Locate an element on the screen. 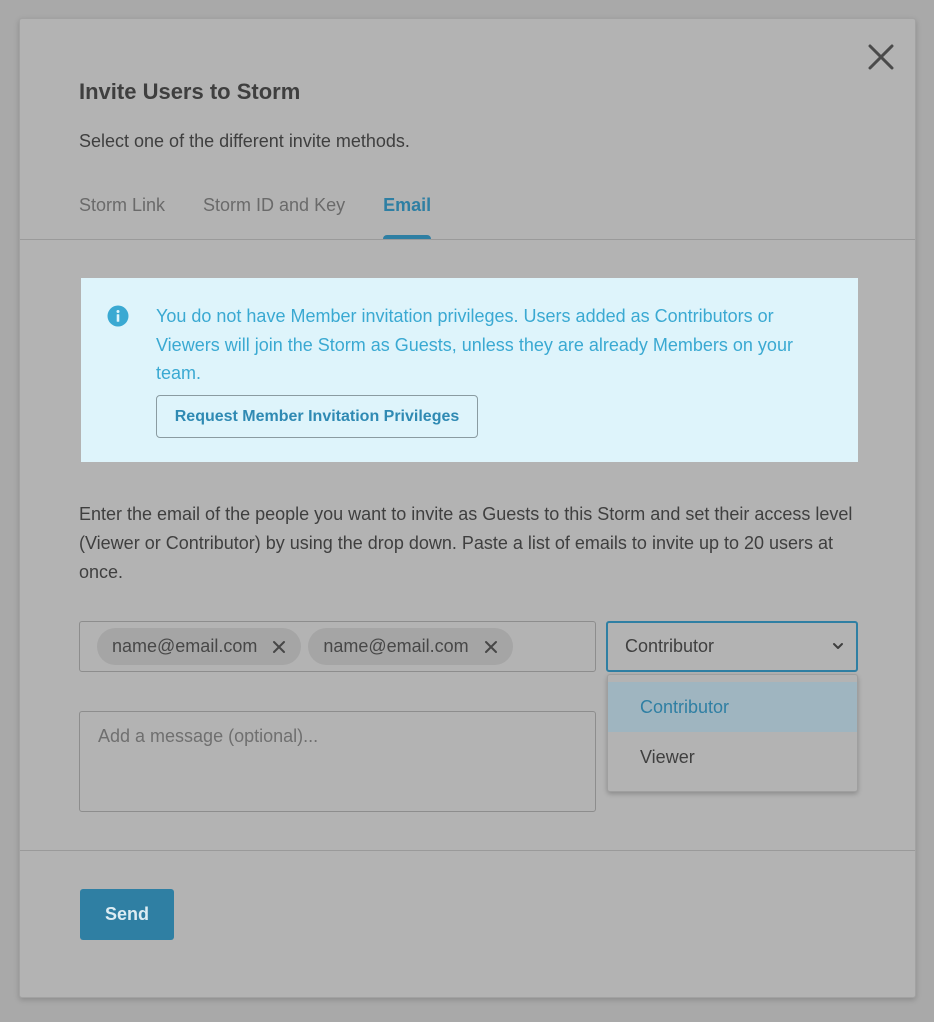  access-level-options: Contributor Viewer is located at coordinates (732, 733).